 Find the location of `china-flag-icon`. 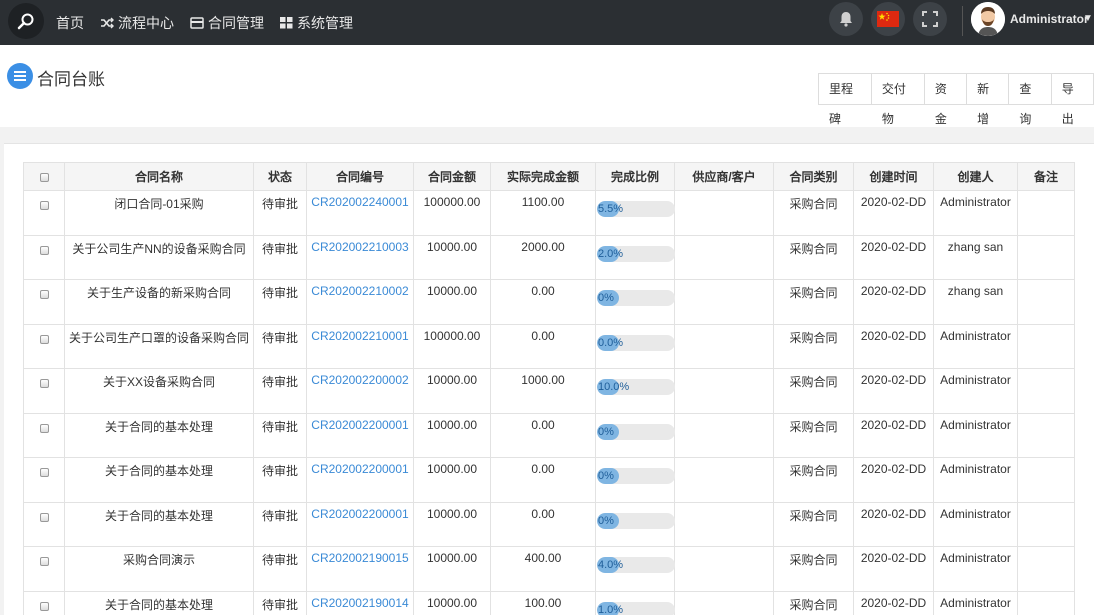

china-flag-icon is located at coordinates (888, 19).